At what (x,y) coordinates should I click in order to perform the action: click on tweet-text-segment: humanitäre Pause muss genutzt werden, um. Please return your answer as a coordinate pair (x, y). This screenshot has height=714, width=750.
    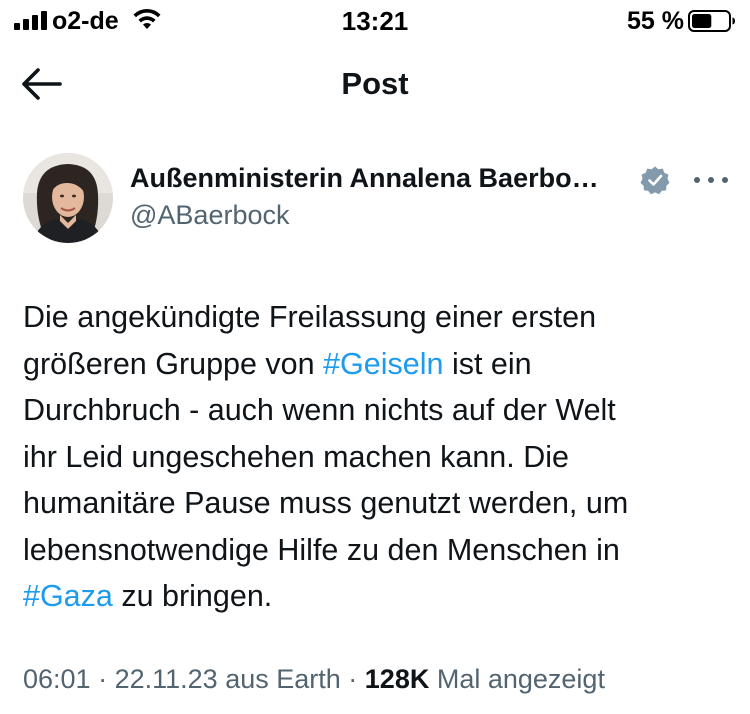
    Looking at the image, I should click on (326, 503).